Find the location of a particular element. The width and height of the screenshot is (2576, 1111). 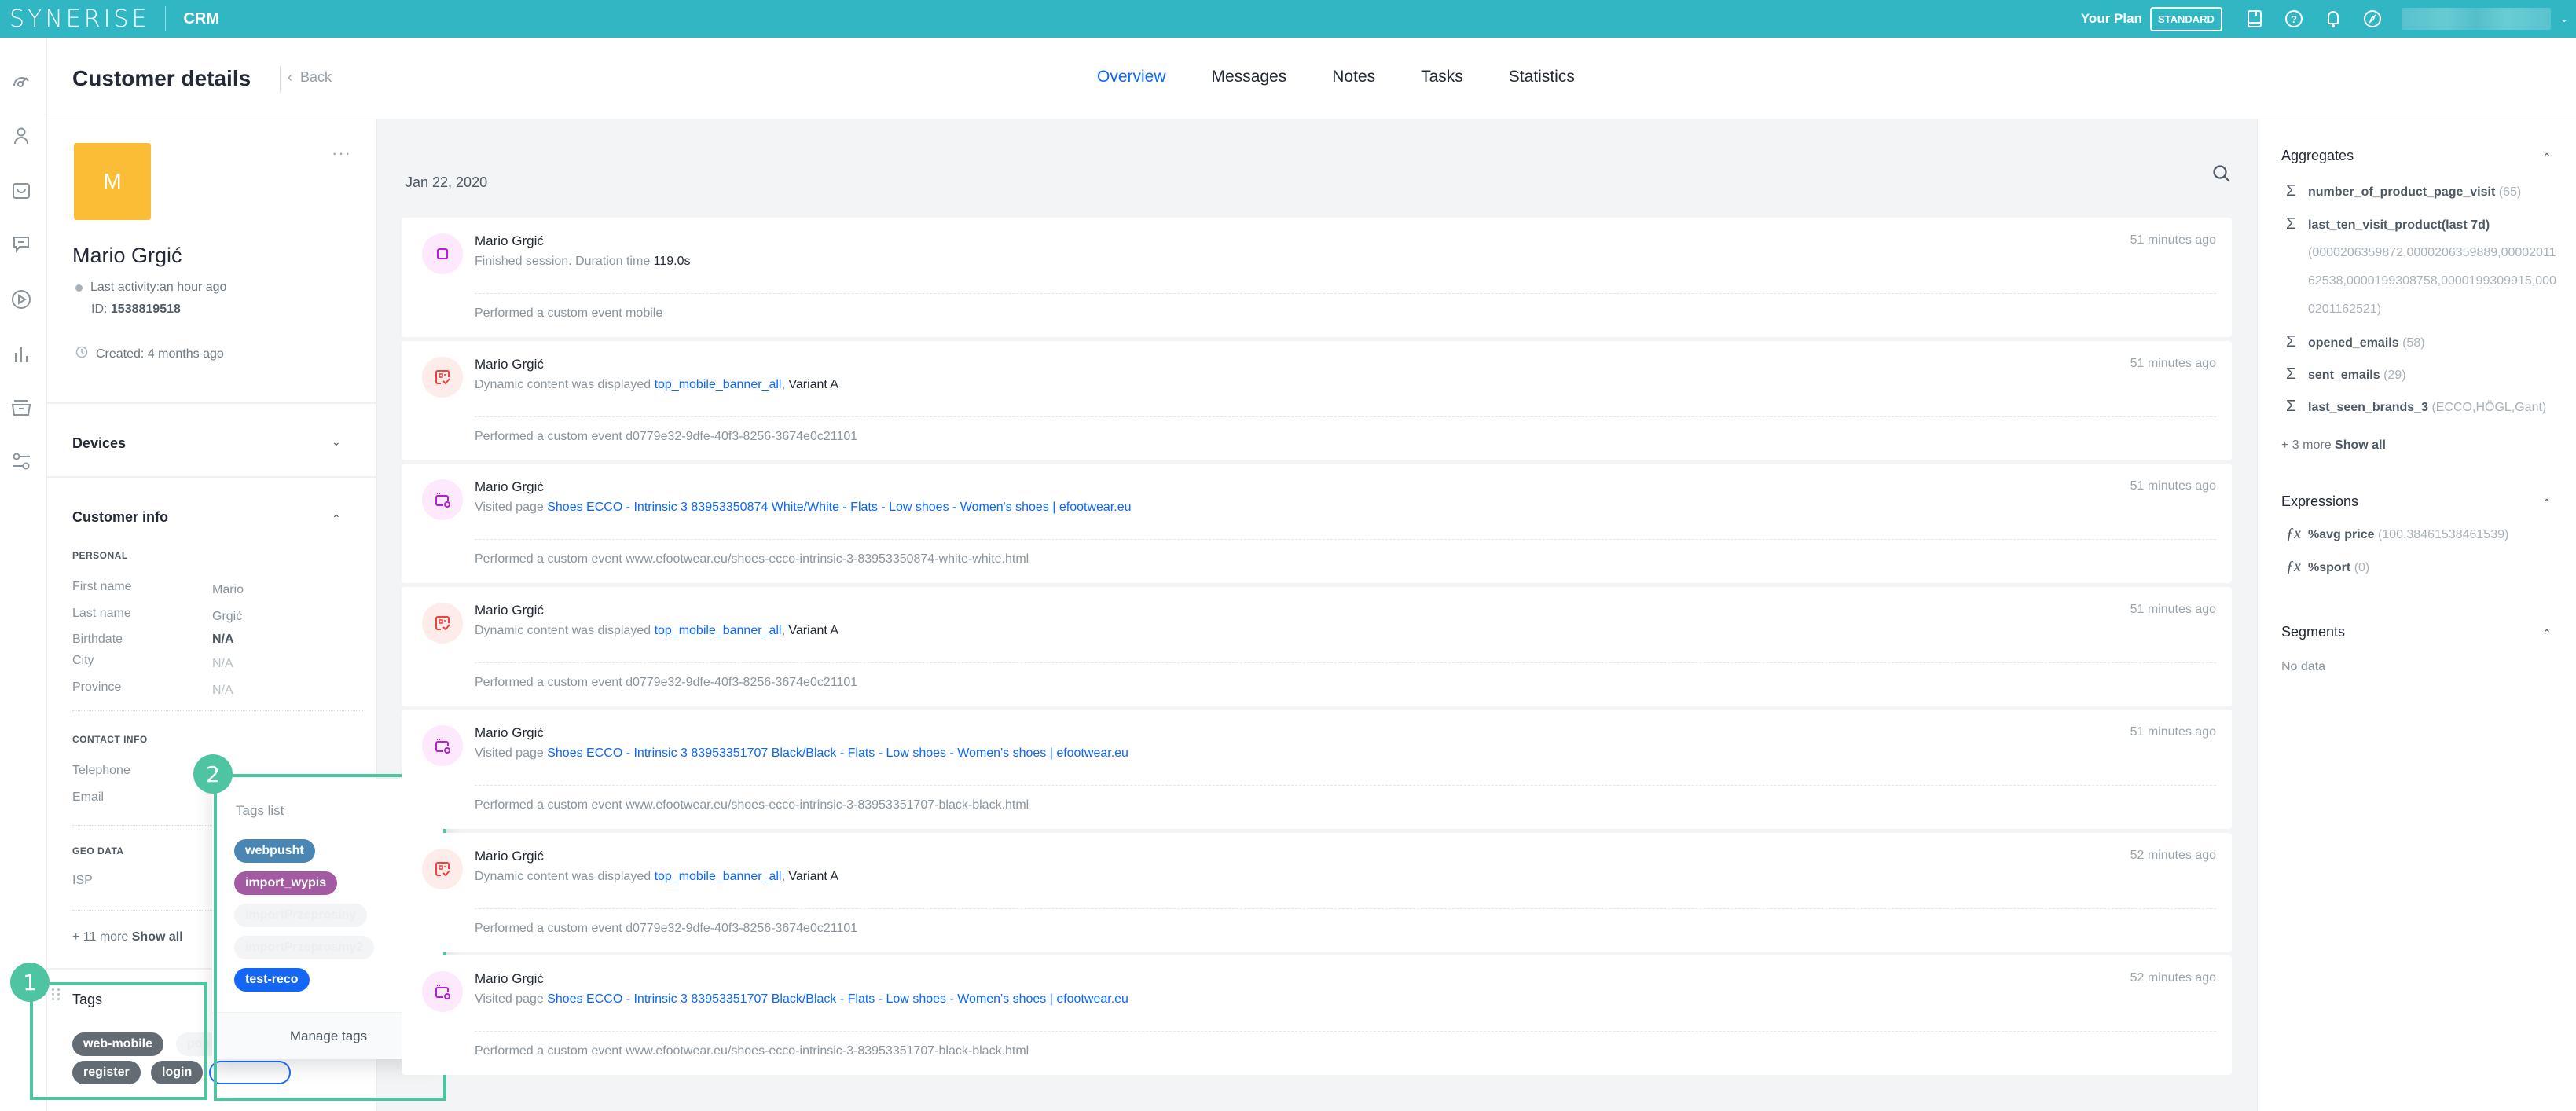

city-value: N/A is located at coordinates (222, 664).